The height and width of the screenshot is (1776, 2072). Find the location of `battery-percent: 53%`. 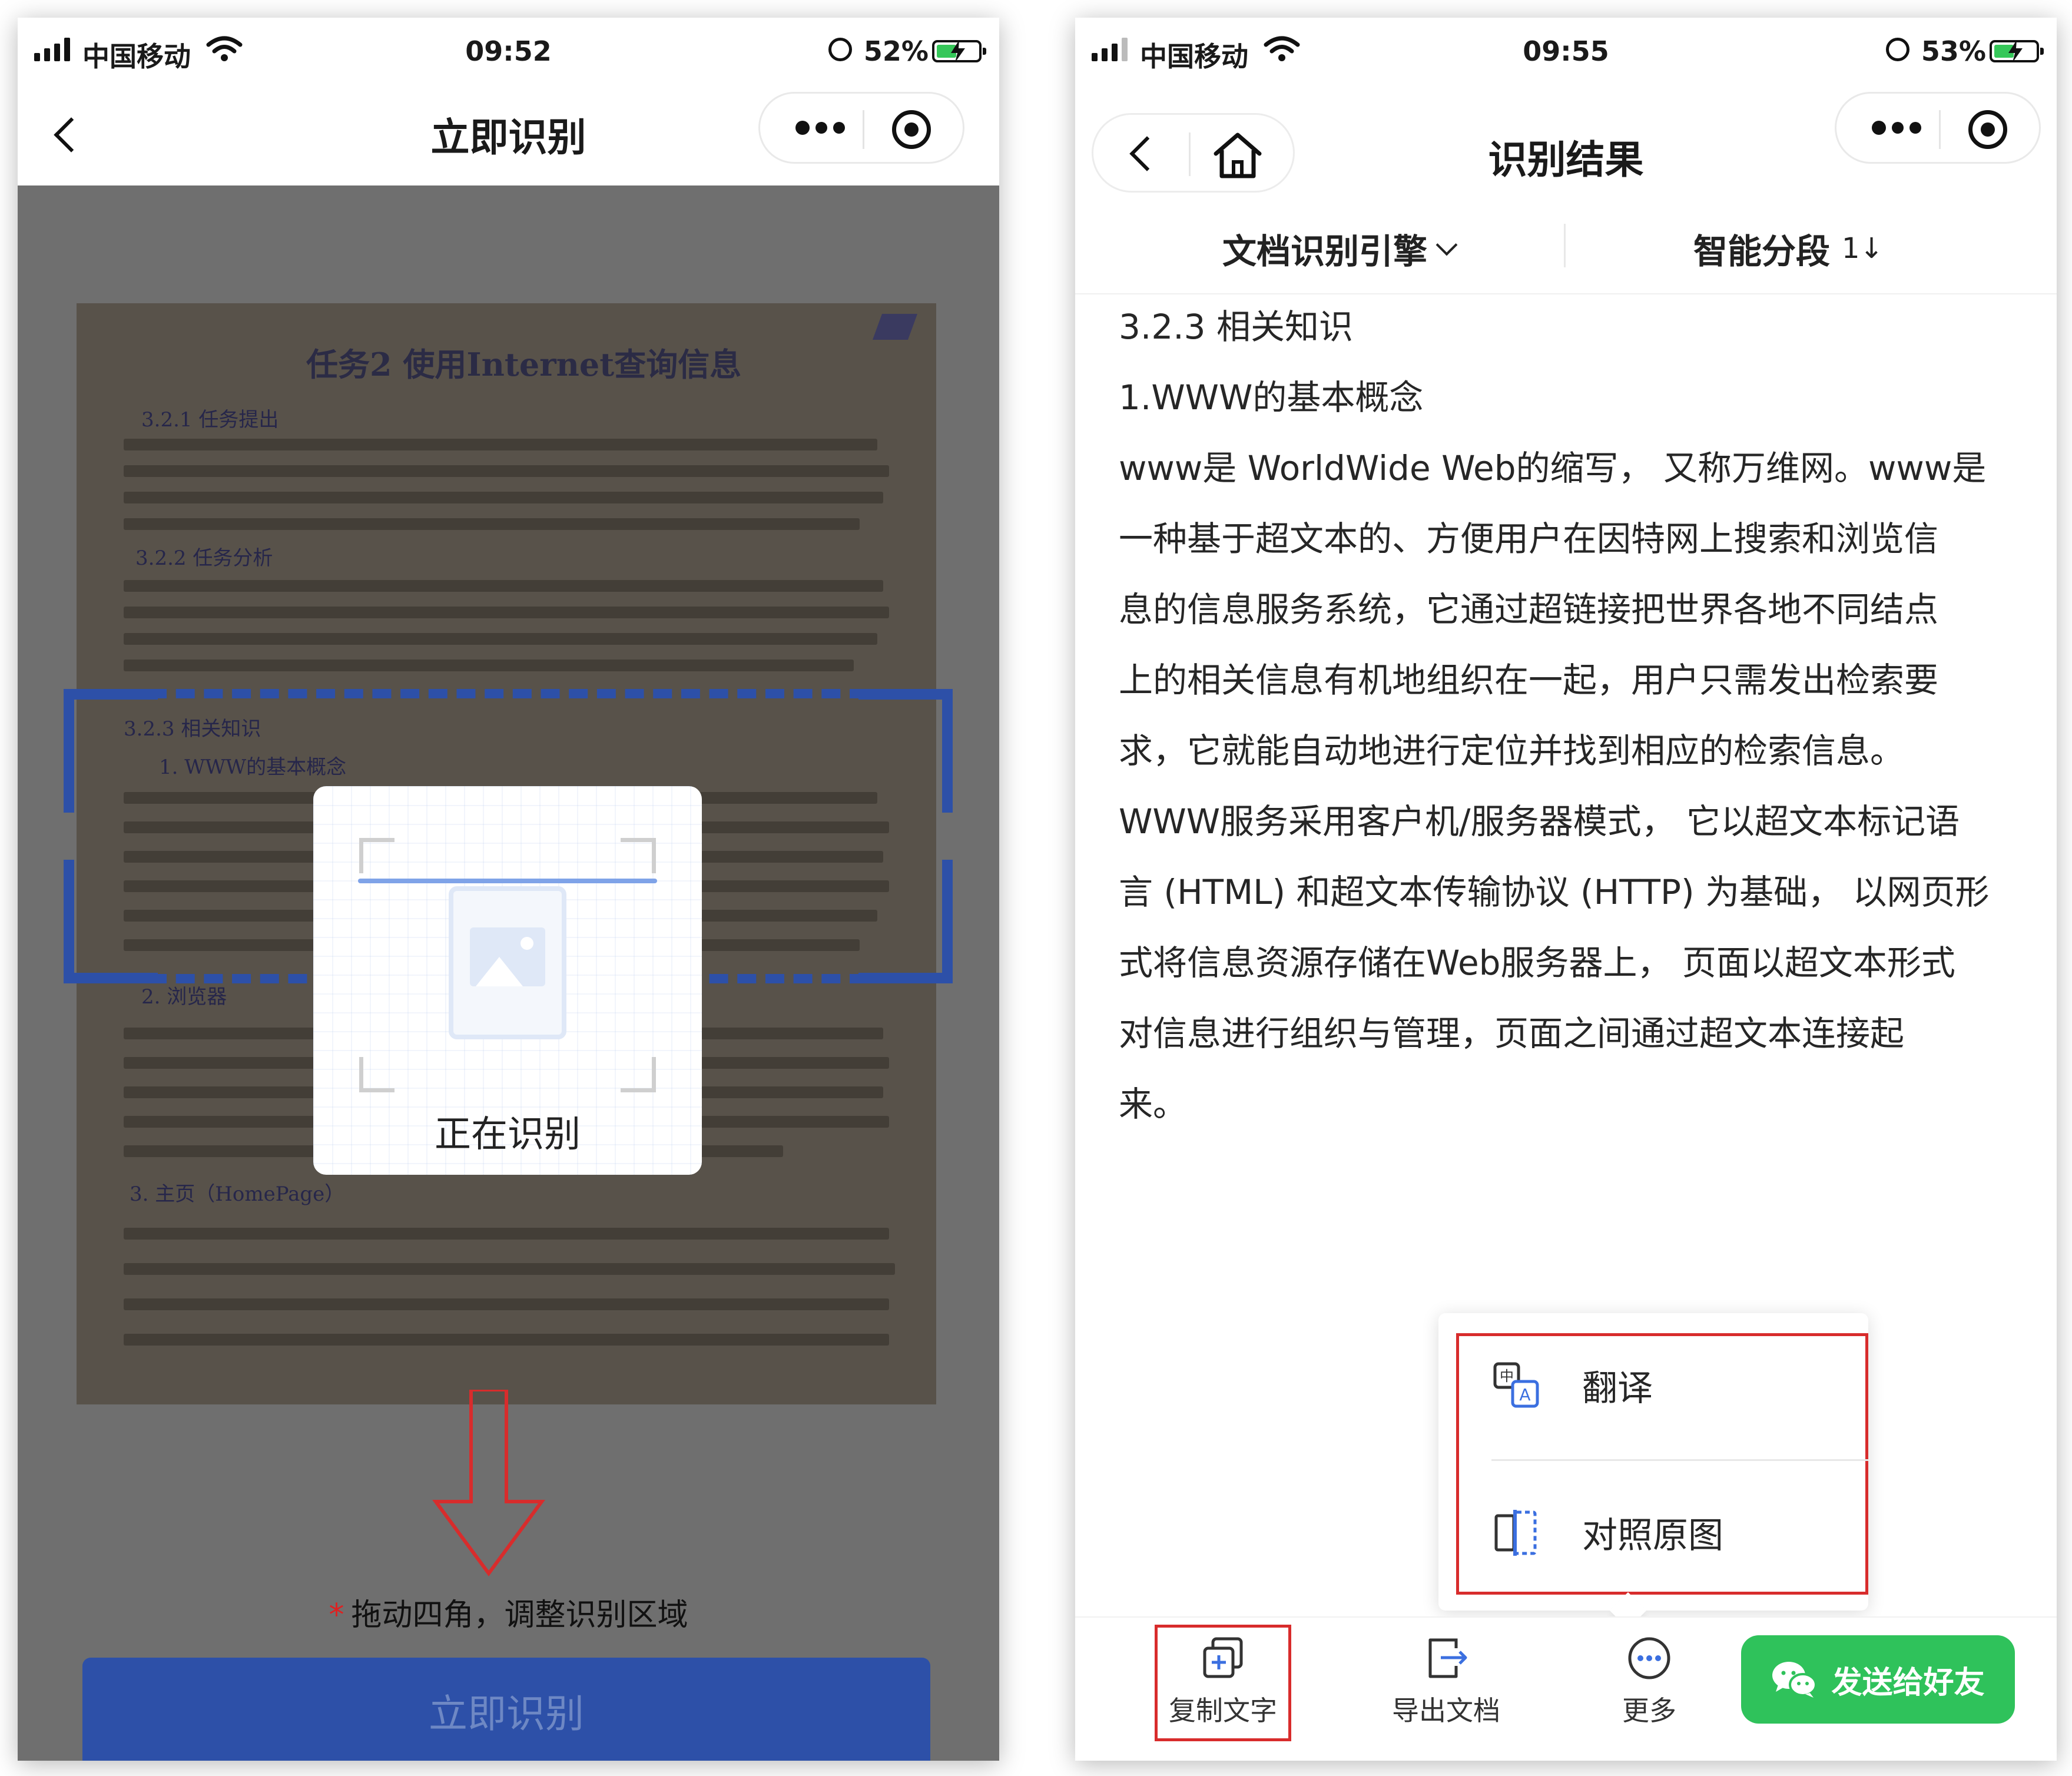

battery-percent: 53% is located at coordinates (1954, 51).